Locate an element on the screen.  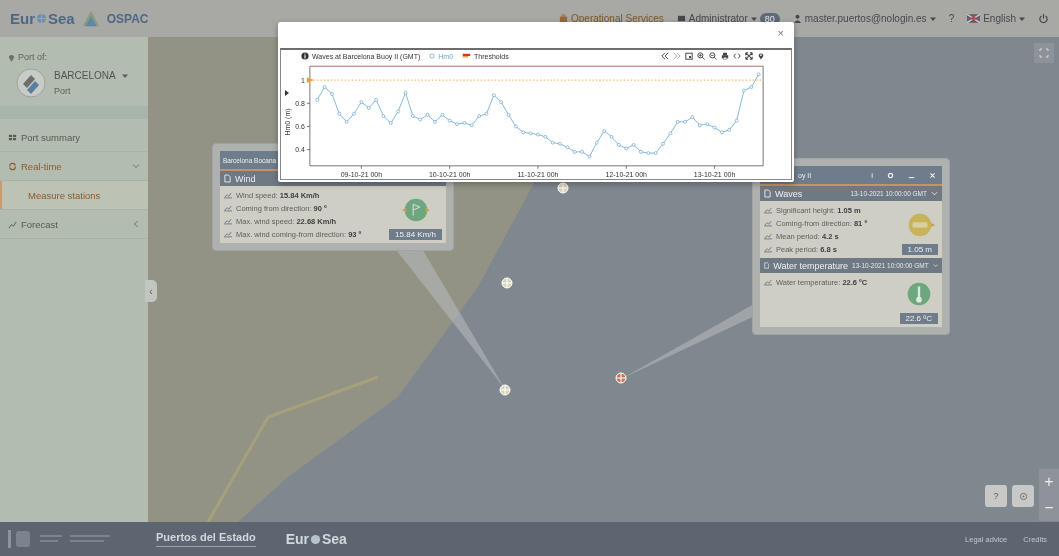
reading-badge: 1.05 m is located at coordinates (919, 249).